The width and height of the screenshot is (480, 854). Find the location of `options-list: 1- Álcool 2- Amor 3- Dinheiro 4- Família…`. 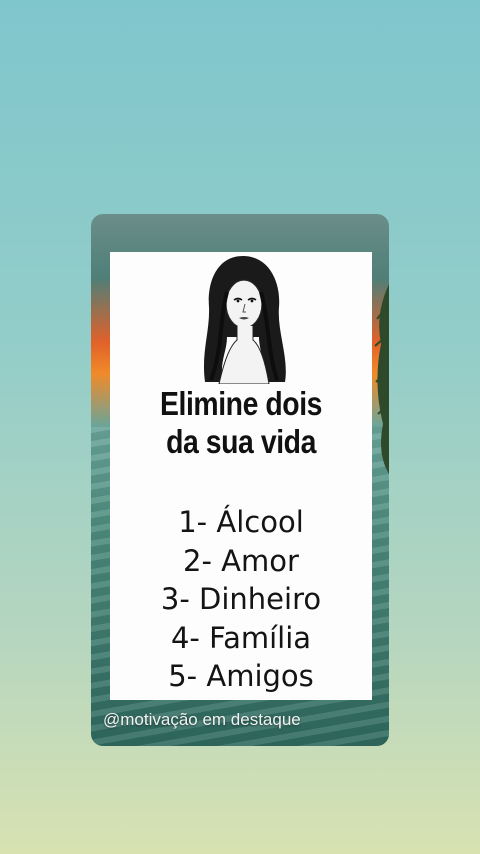

options-list: 1- Álcool 2- Amor 3- Dinheiro 4- Família… is located at coordinates (241, 599).